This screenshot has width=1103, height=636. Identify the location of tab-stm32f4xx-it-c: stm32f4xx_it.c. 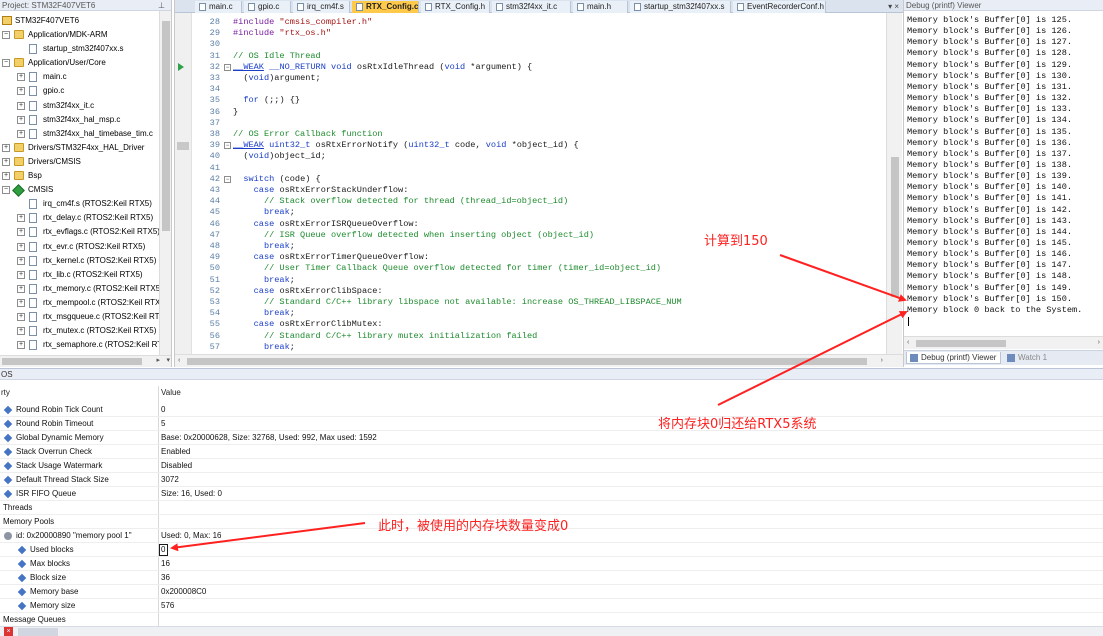
(531, 7).